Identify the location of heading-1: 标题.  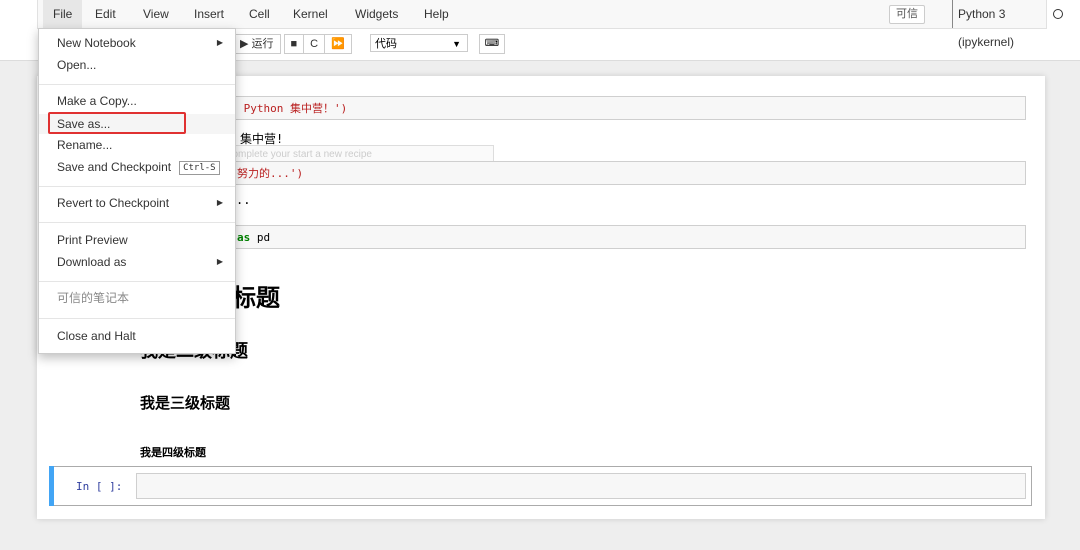
(256, 298).